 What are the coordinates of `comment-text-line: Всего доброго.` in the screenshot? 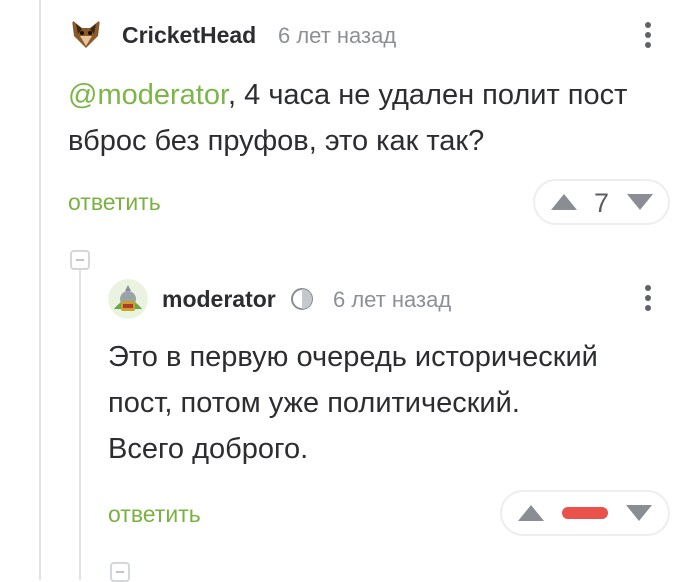 It's located at (208, 449).